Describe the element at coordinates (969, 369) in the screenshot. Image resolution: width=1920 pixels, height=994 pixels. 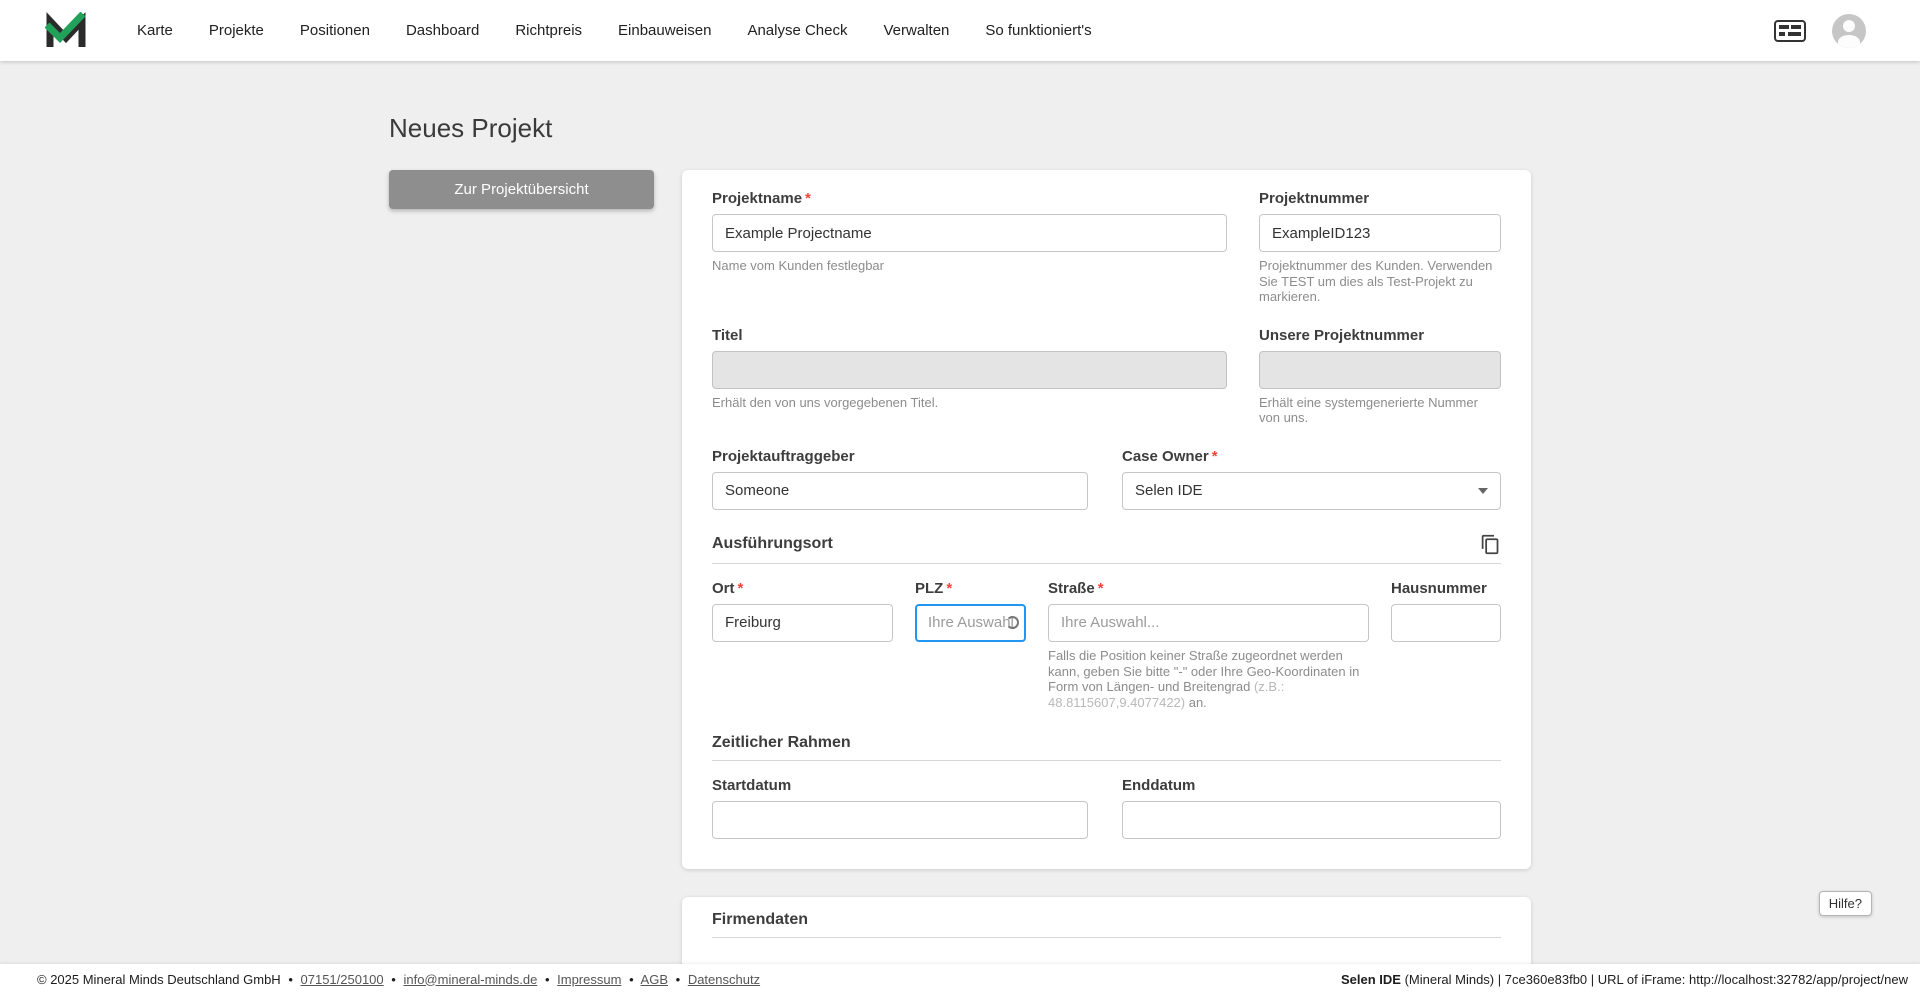
I see `titel-input` at that location.